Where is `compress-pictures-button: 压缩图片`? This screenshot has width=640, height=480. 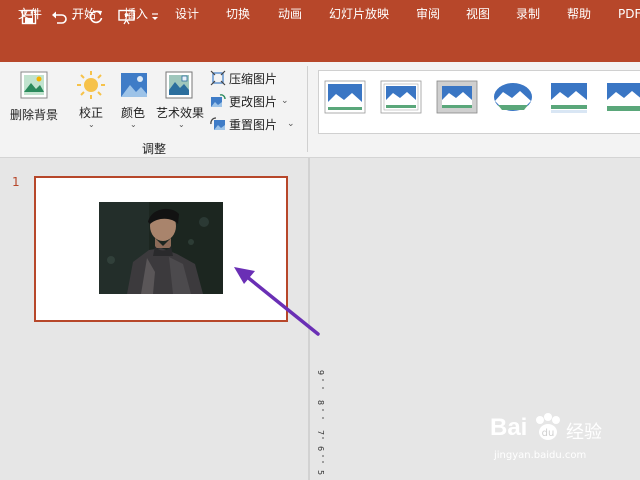 compress-pictures-button: 压缩图片 is located at coordinates (243, 78).